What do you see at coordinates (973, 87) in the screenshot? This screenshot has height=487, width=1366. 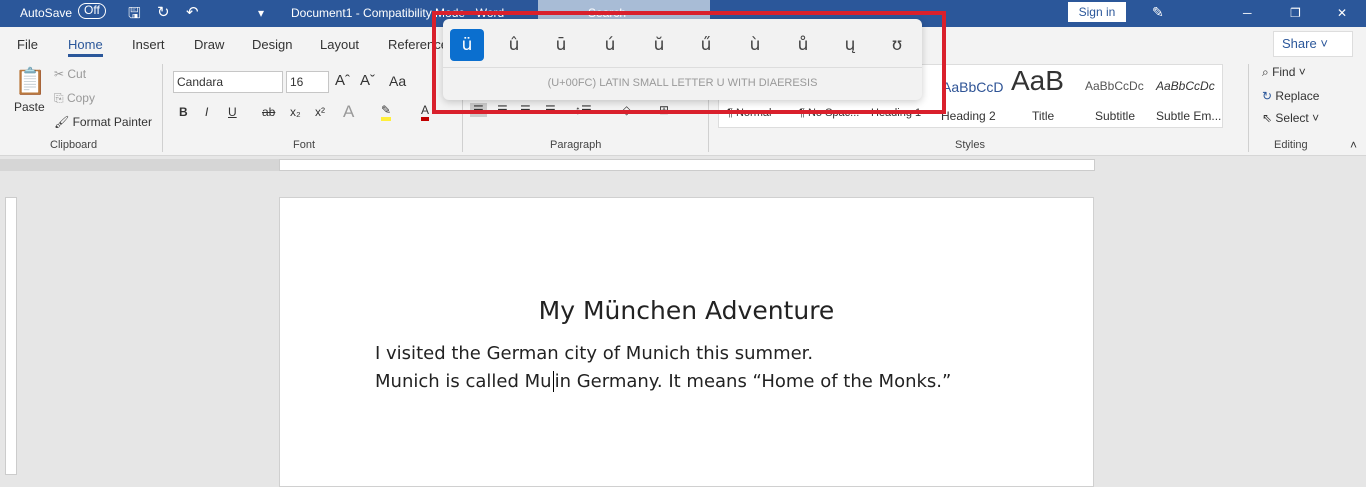 I see `style-preview: AaBbCcD` at bounding box center [973, 87].